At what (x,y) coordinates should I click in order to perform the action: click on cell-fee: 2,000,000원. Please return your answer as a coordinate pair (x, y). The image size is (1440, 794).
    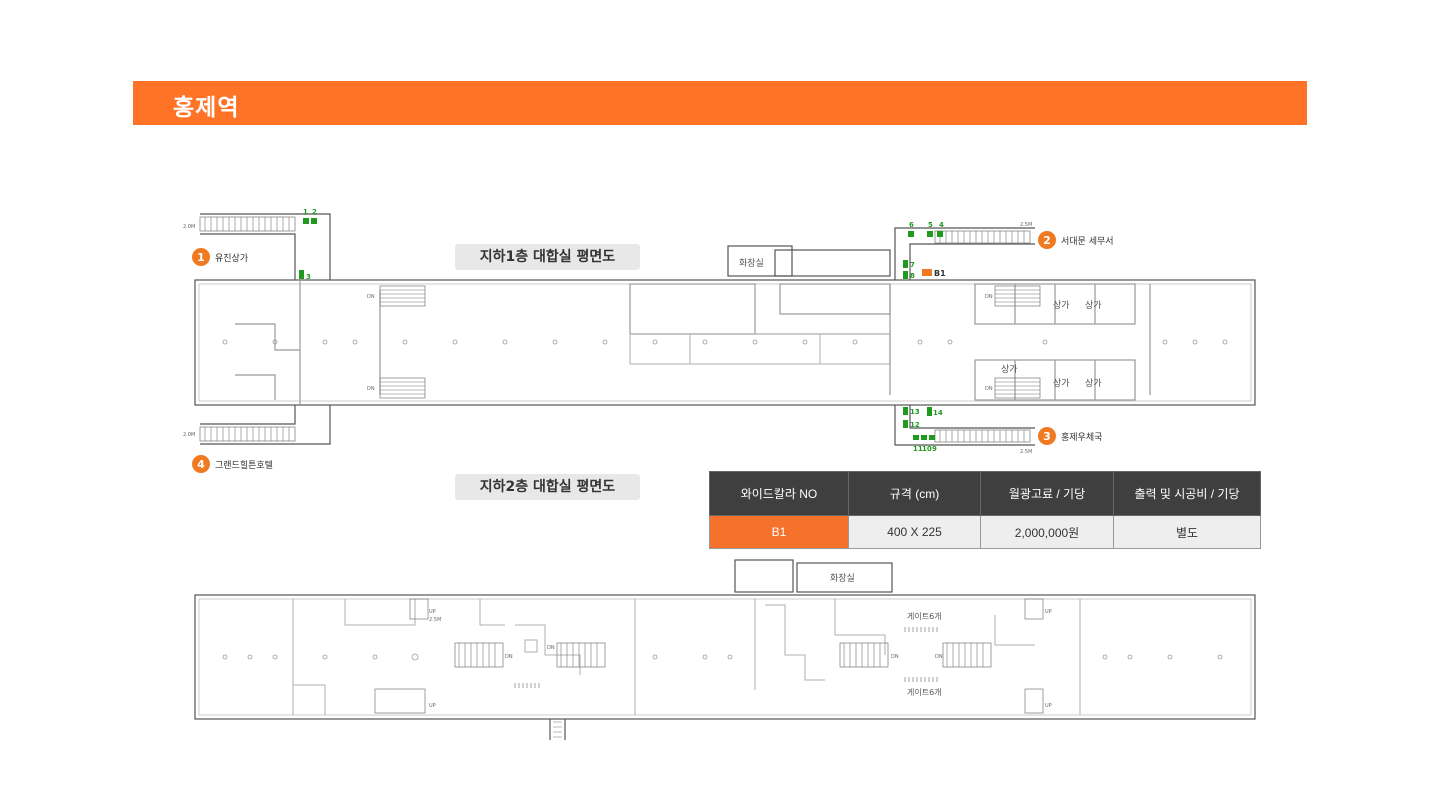
    Looking at the image, I should click on (1047, 532).